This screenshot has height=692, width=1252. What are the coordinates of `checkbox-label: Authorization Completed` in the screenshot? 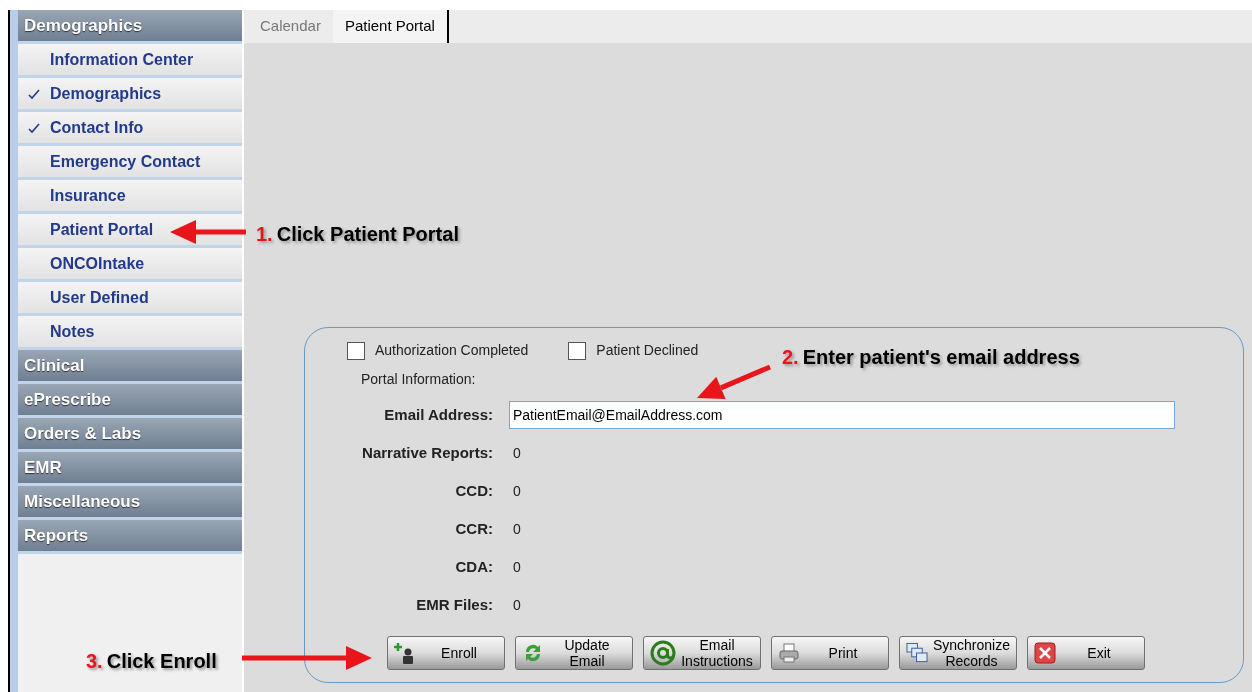 It's located at (452, 350).